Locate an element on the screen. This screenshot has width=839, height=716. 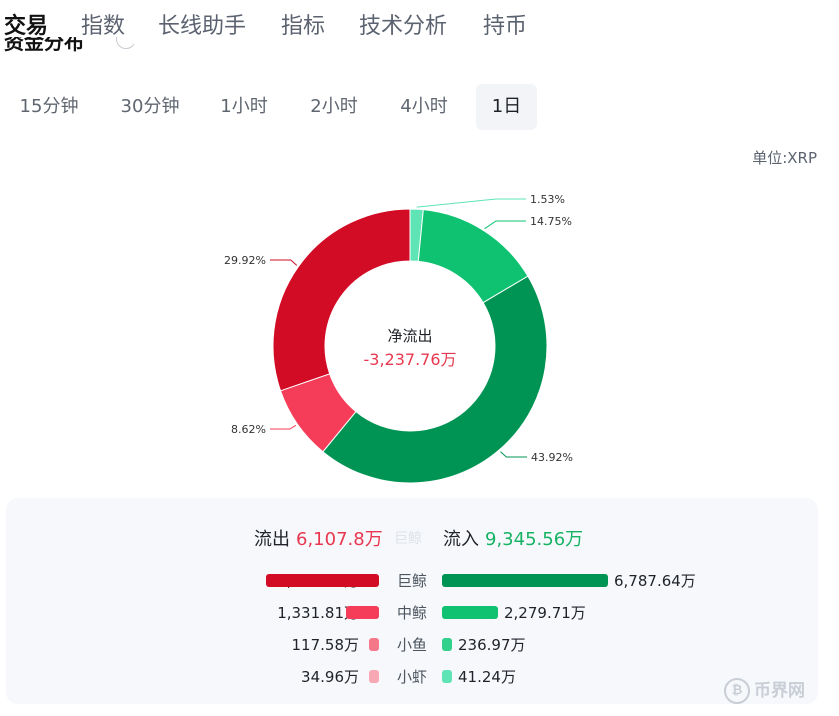
inflow-value: 2,279.71万 is located at coordinates (545, 613).